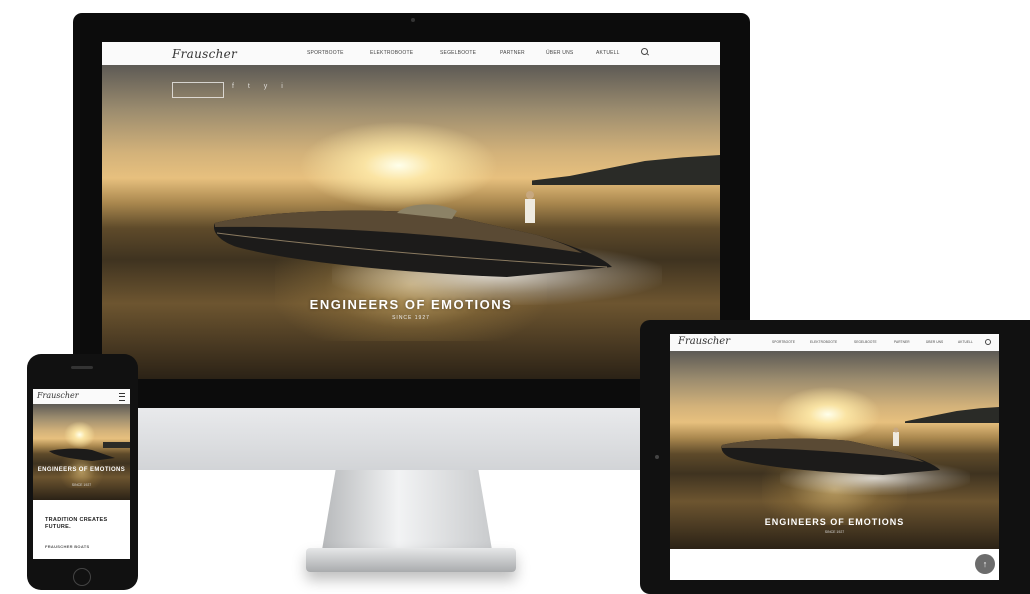 This screenshot has height=594, width=1030. Describe the element at coordinates (626, 170) in the screenshot. I see `island-silhouette` at that location.